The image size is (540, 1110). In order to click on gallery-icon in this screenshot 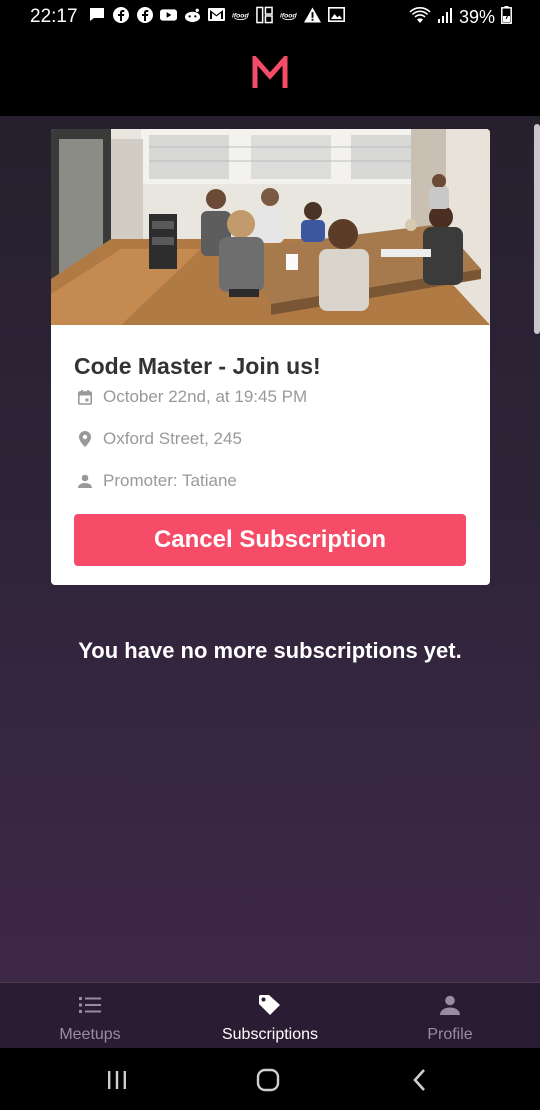, I will do `click(336, 14)`.